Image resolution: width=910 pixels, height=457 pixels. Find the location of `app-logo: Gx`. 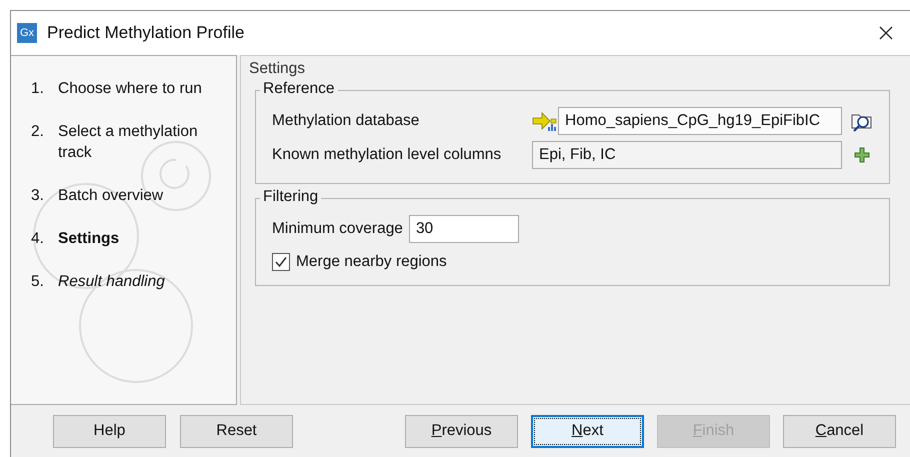

app-logo: Gx is located at coordinates (27, 33).